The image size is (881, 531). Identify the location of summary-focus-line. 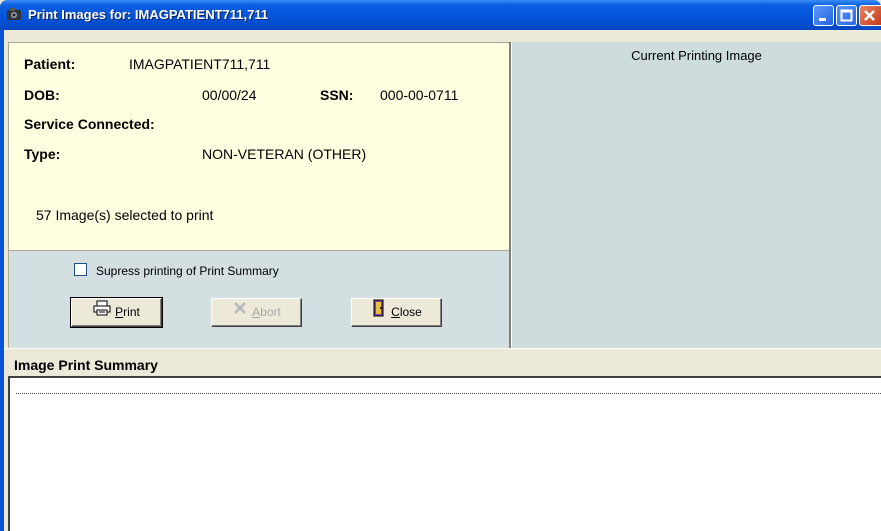
(448, 393).